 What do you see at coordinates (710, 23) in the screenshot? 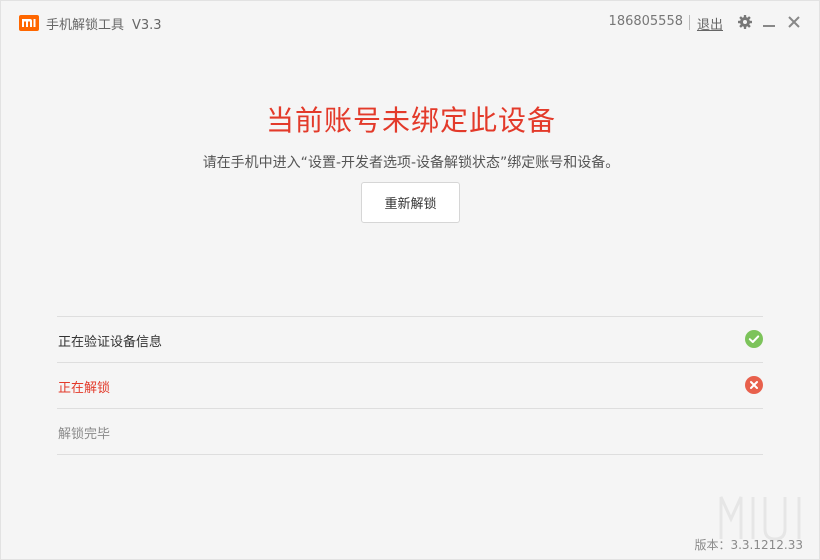
I see `logout-link: 退出` at bounding box center [710, 23].